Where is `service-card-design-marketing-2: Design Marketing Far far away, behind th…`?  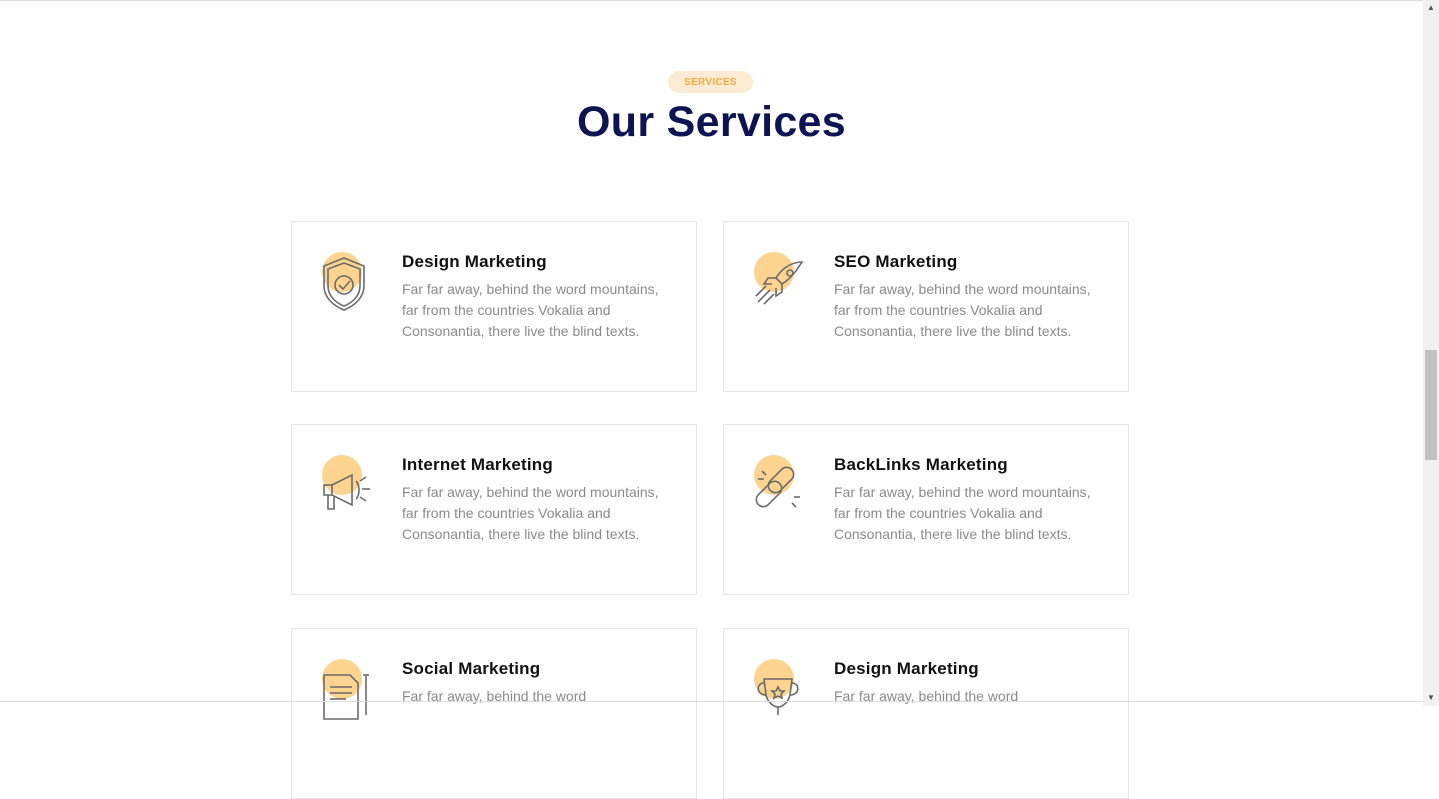
service-card-design-marketing-2: Design Marketing Far far away, behind th… is located at coordinates (926, 713).